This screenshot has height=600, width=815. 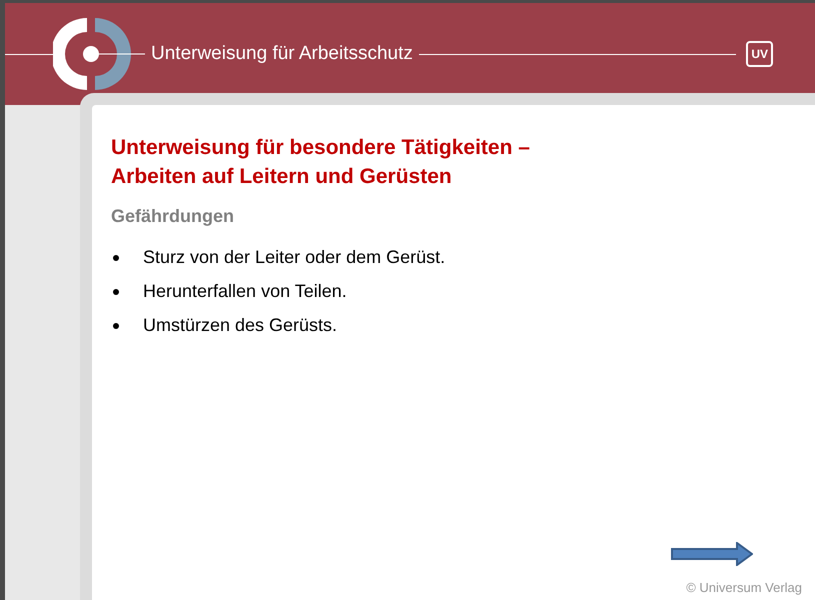 What do you see at coordinates (712, 554) in the screenshot?
I see `next-arrow-icon` at bounding box center [712, 554].